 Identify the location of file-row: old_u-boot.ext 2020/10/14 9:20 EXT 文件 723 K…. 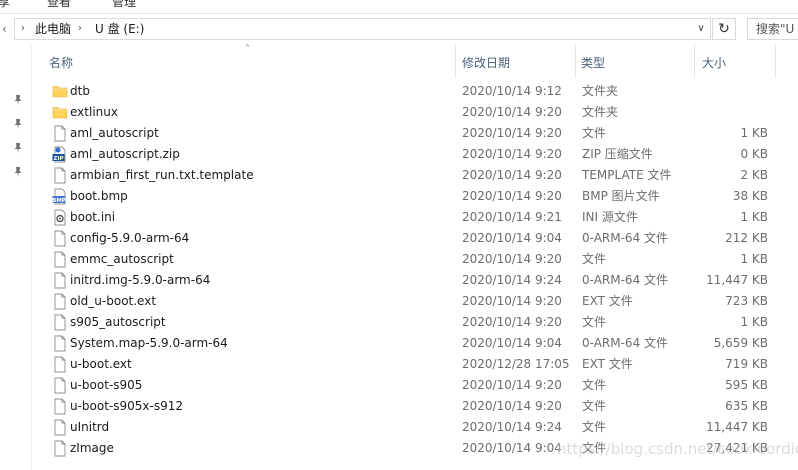
(399, 301).